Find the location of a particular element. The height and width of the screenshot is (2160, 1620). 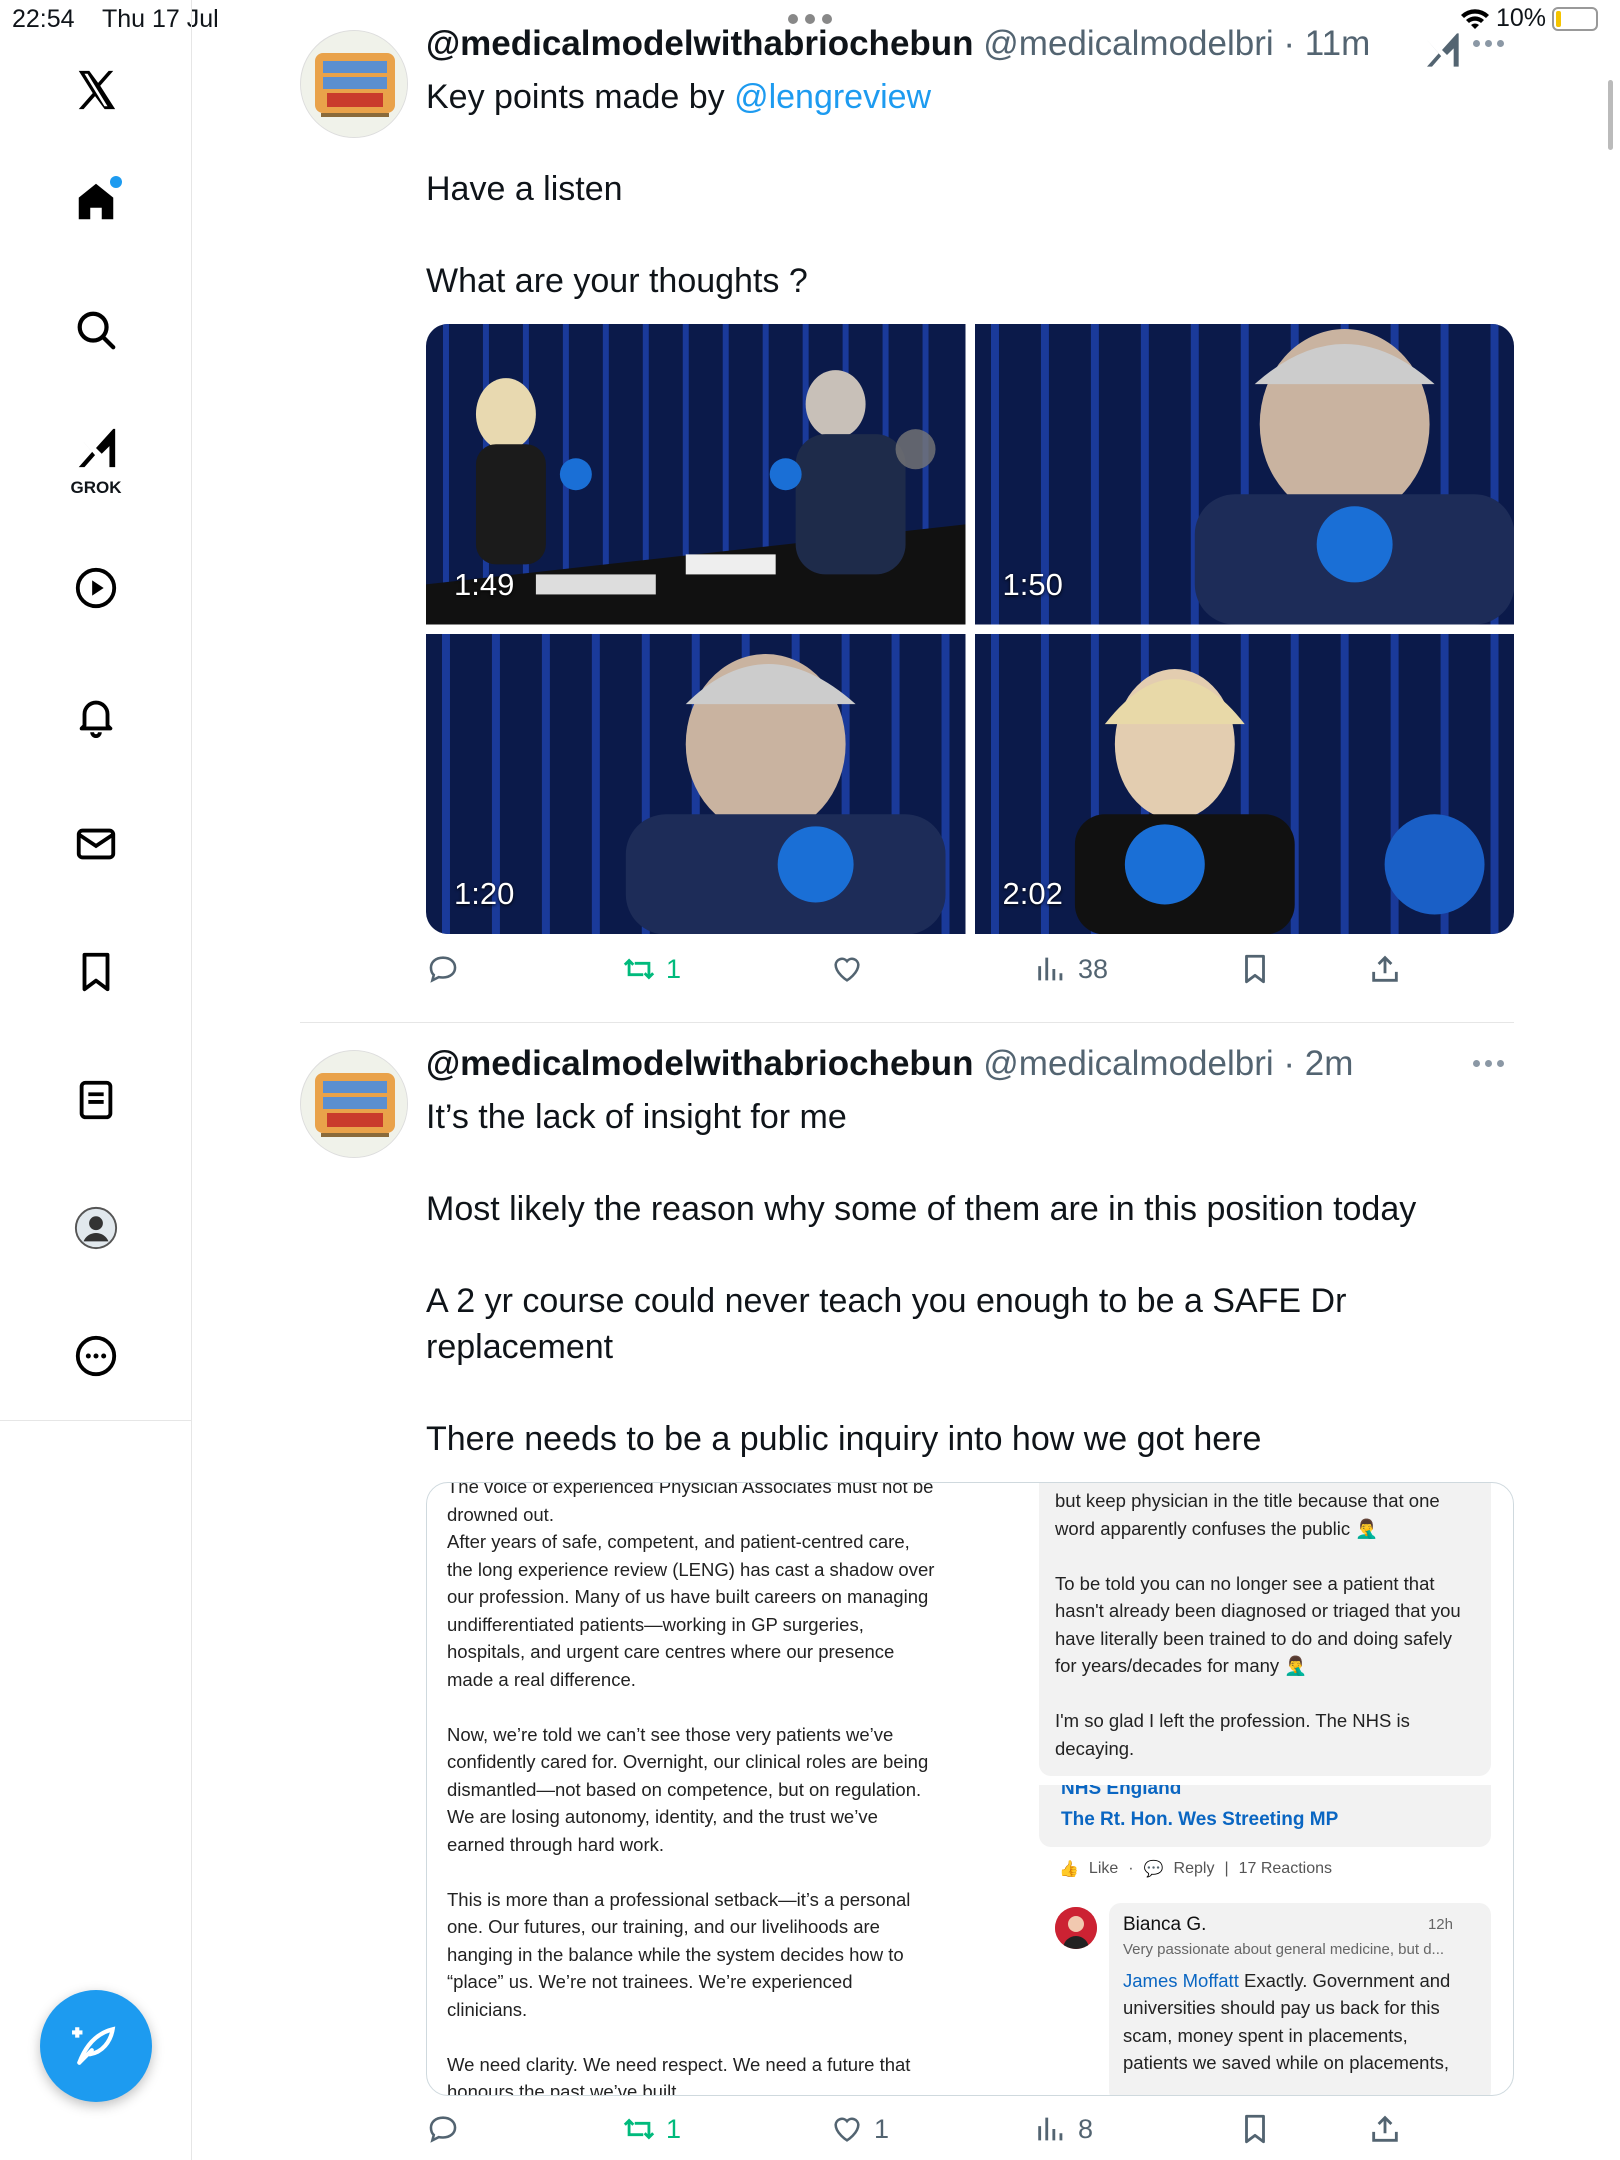

screenshot-left-line: honours the past we’ve built. is located at coordinates (564, 2088).